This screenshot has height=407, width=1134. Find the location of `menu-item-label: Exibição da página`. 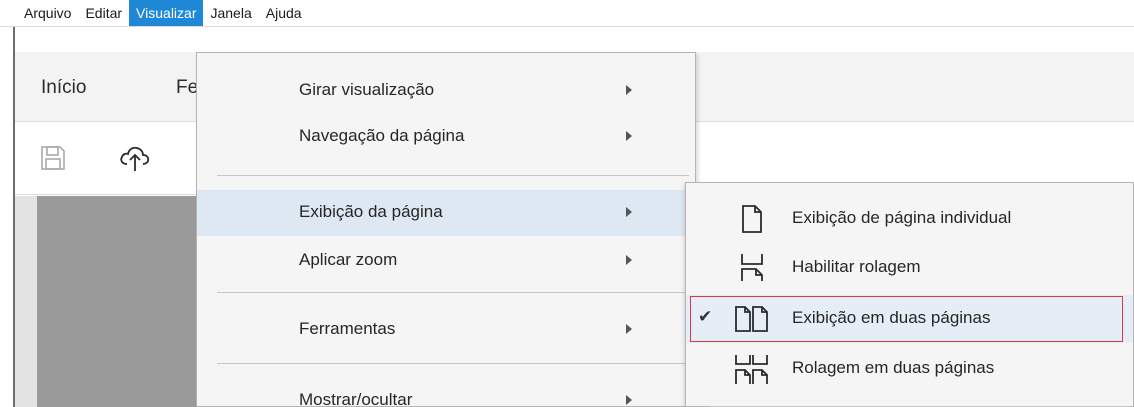

menu-item-label: Exibição da página is located at coordinates (371, 211).